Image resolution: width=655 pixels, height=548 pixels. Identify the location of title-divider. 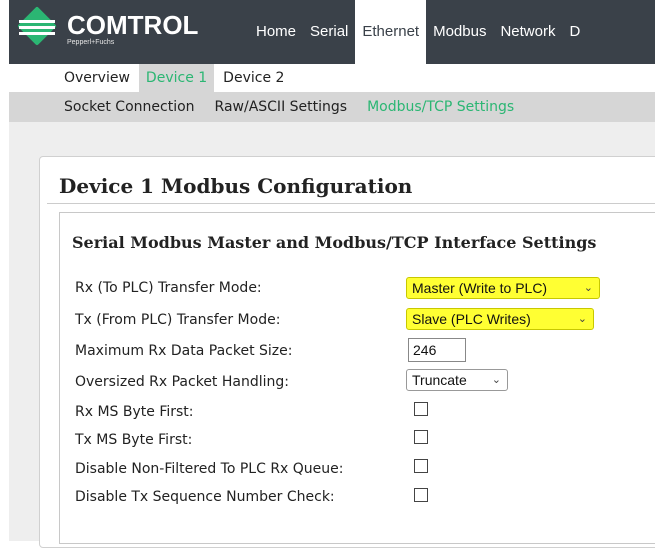
(351, 203).